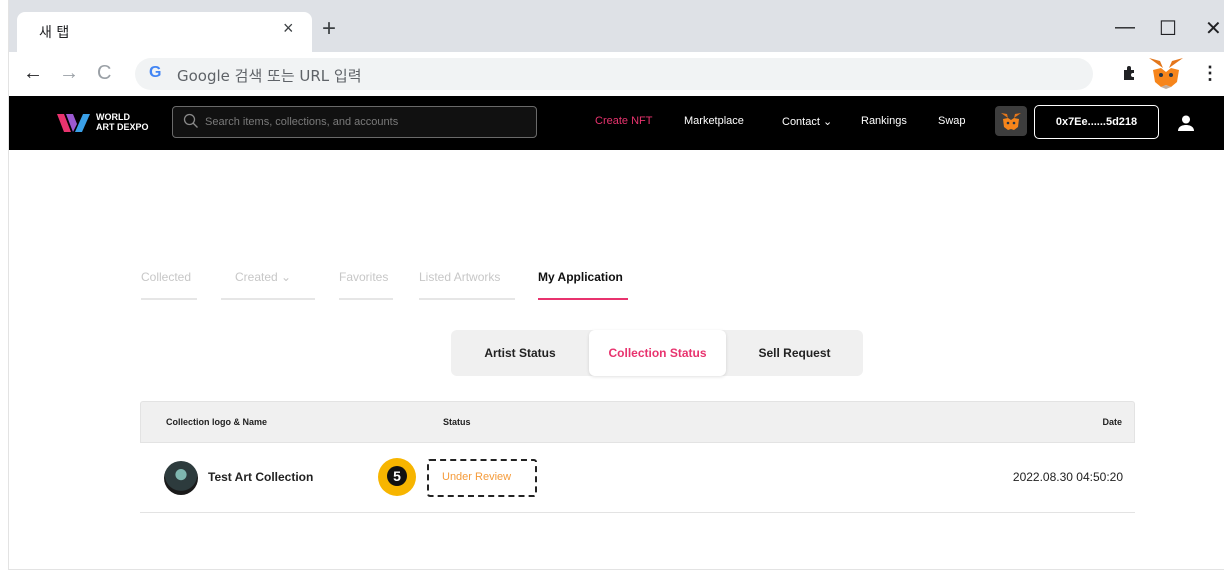 The width and height of the screenshot is (1224, 570). Describe the element at coordinates (1125, 27) in the screenshot. I see `minimize-icon: —` at that location.